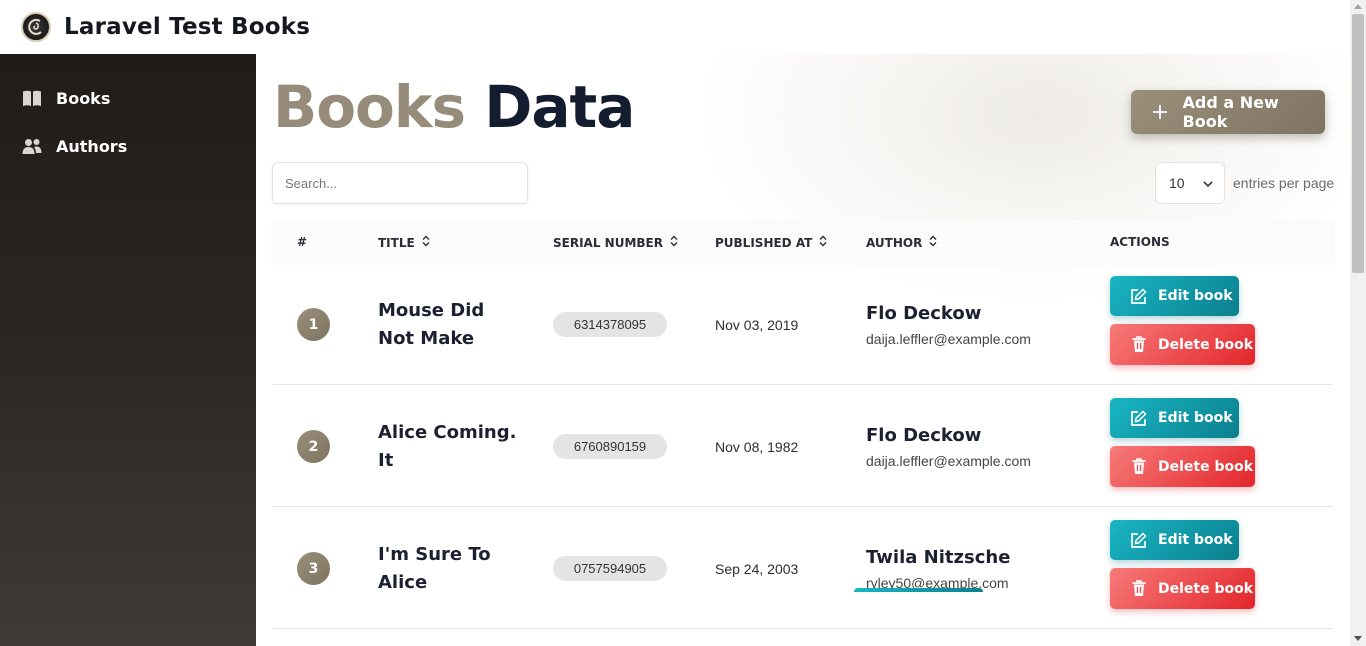 Image resolution: width=1366 pixels, height=646 pixels. I want to click on sidebar-item-label: Authors, so click(92, 146).